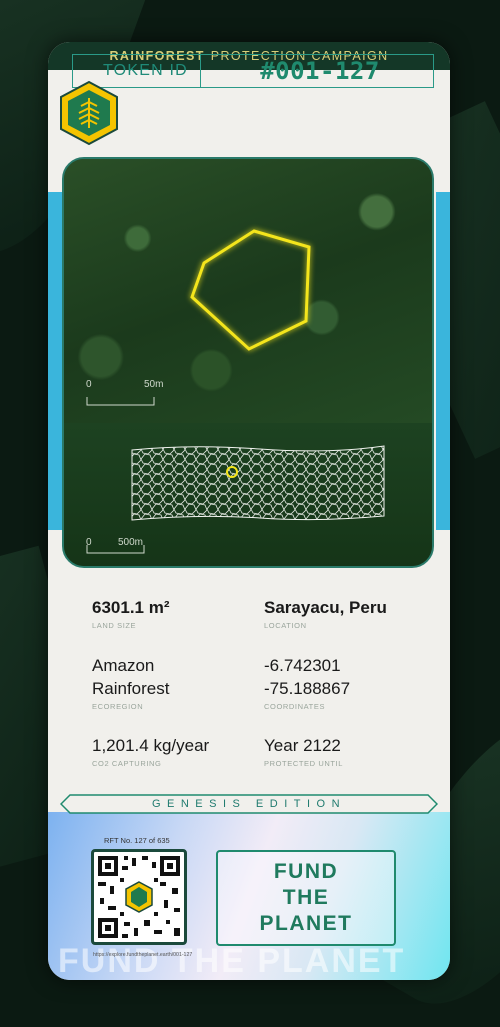 This screenshot has width=500, height=1027. I want to click on latitude-value: -6.742301, so click(302, 665).